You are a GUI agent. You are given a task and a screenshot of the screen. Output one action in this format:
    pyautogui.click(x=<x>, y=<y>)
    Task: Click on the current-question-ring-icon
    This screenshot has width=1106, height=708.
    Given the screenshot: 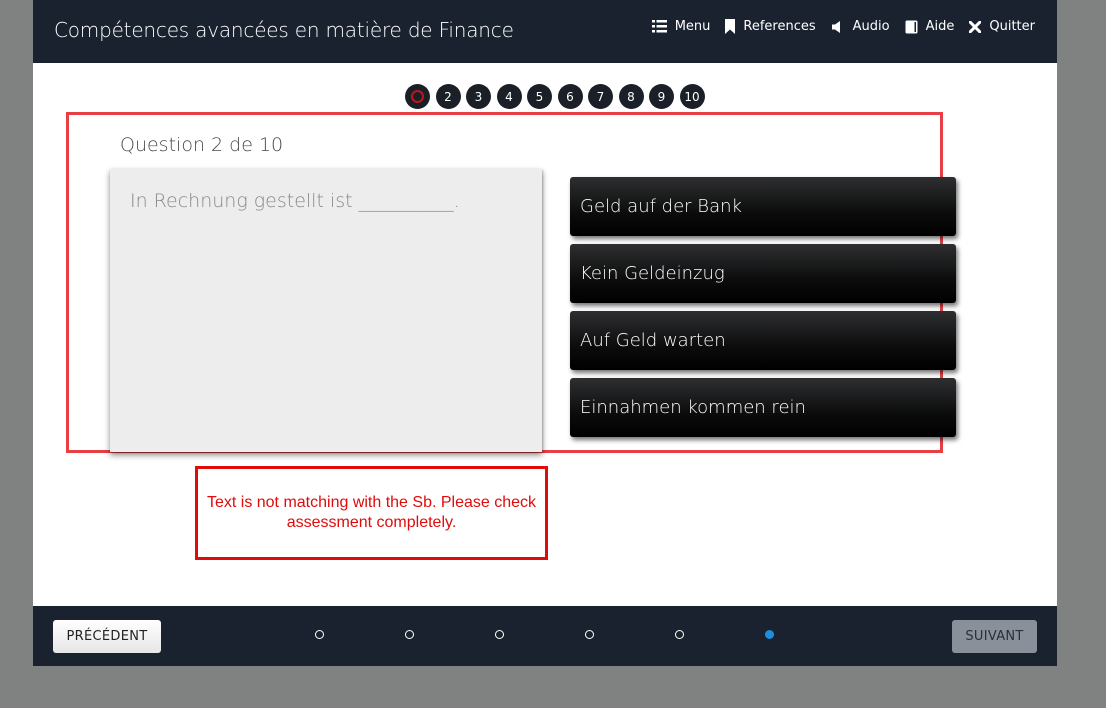 What is the action you would take?
    pyautogui.click(x=417, y=96)
    